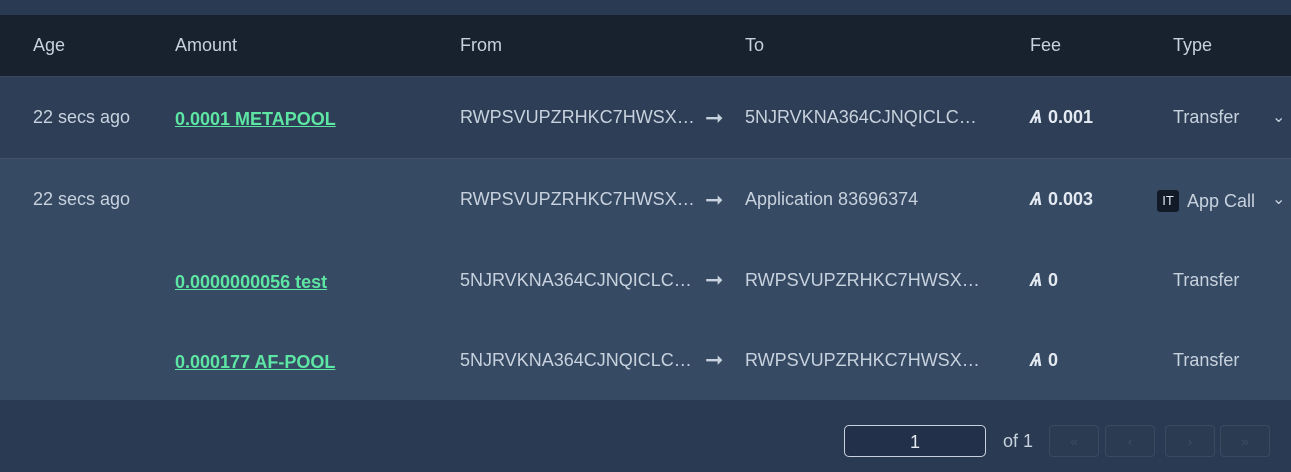 Image resolution: width=1291 pixels, height=472 pixels. Describe the element at coordinates (1046, 45) in the screenshot. I see `header-fee: Fee` at that location.